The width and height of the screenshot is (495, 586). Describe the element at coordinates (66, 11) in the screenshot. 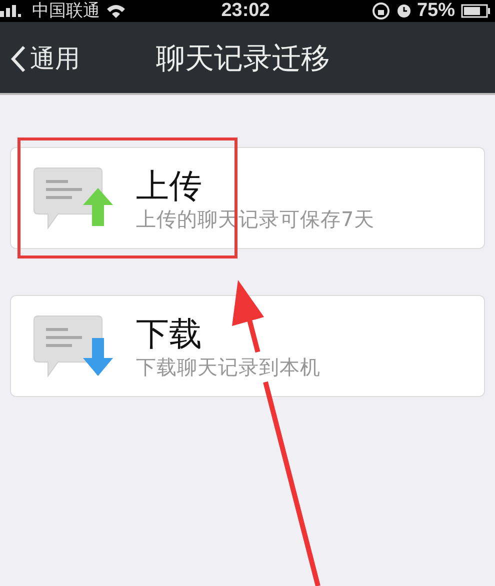

I see `carrier-name: 中国联通` at that location.